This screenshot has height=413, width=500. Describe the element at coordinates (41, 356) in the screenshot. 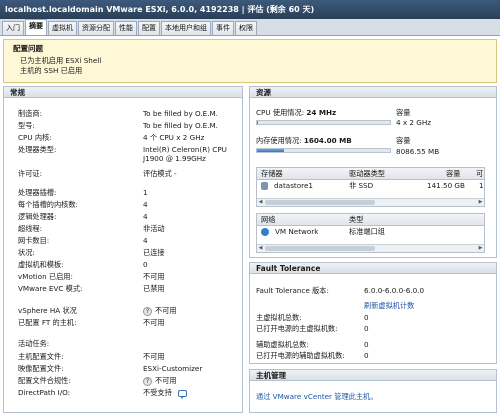

I see `label-host-profile: 主机配置文件:` at that location.